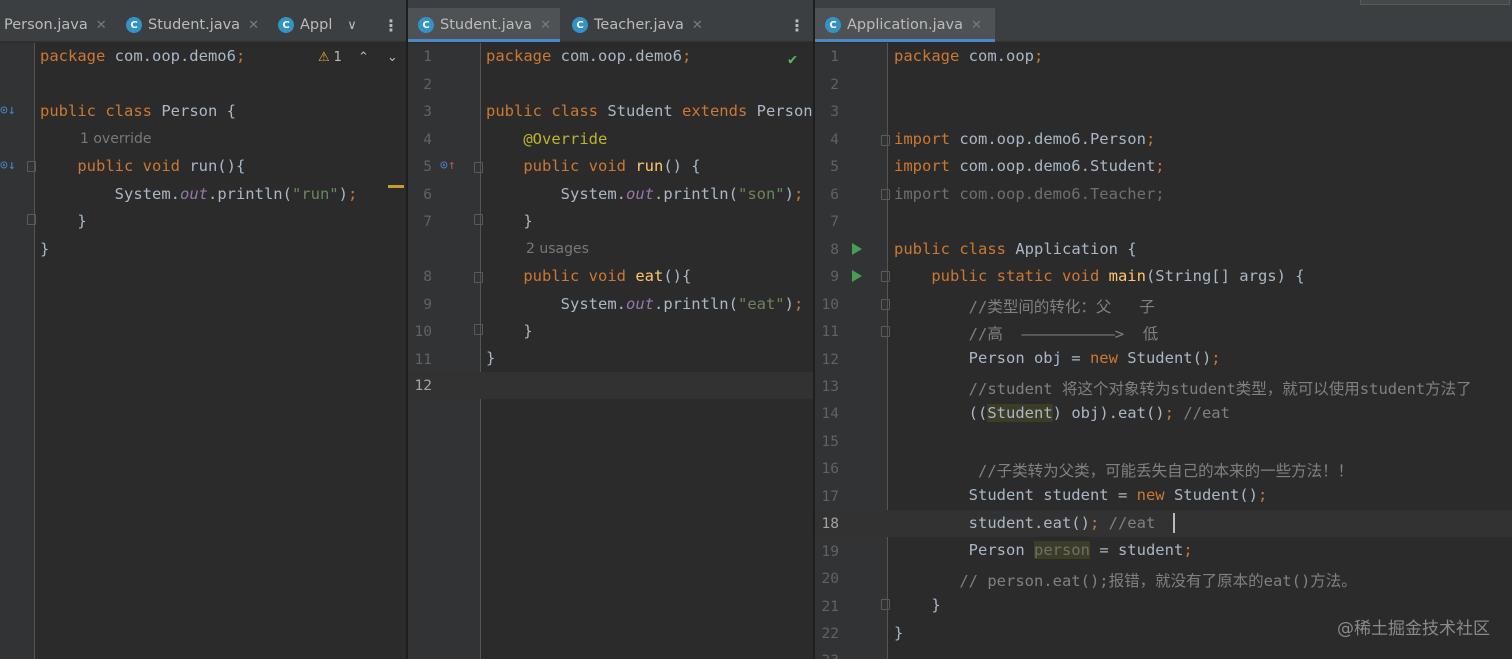  I want to click on code-line: ((Student) obj).eat(); //eat, so click(1062, 413).